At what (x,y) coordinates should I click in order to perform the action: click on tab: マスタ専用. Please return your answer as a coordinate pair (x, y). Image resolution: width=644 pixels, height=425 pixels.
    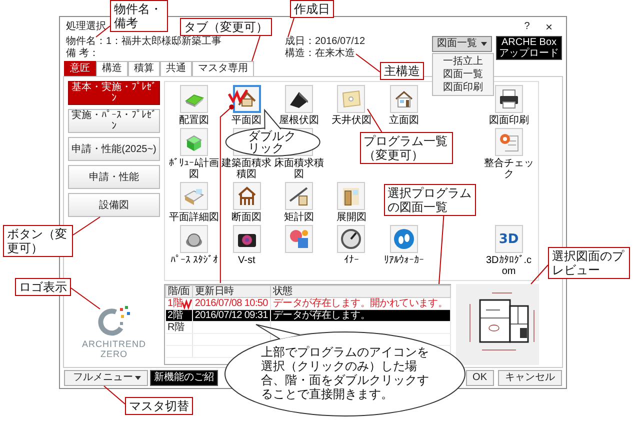
    Looking at the image, I should click on (223, 68).